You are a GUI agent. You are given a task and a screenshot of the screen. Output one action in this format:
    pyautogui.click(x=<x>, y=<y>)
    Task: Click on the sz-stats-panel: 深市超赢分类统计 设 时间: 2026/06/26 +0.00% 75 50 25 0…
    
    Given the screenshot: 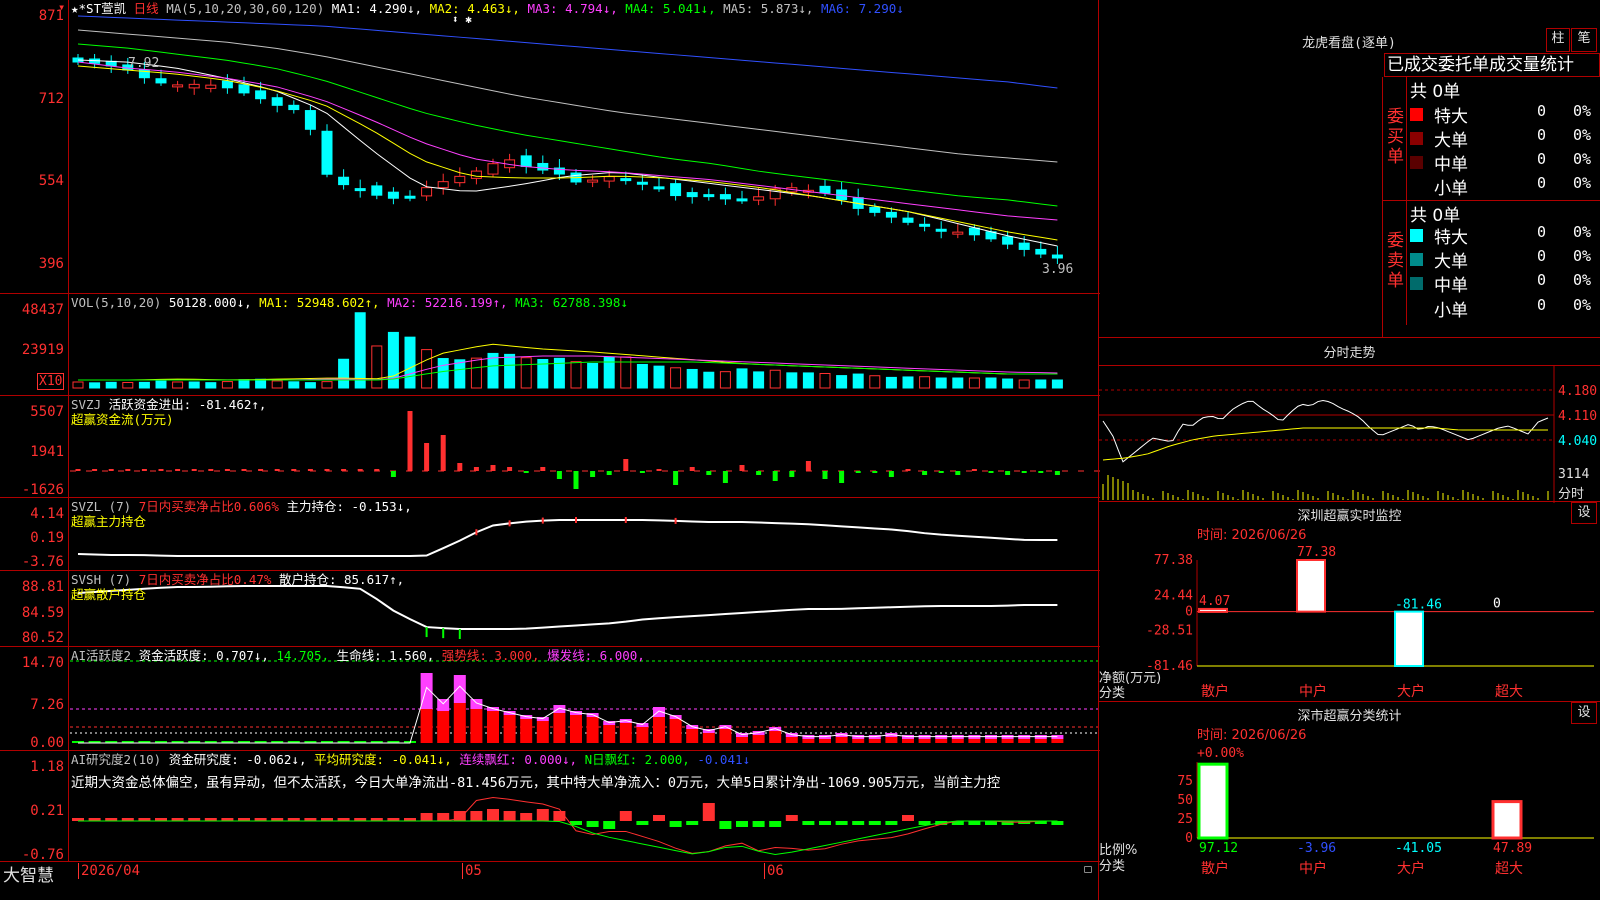 What is the action you would take?
    pyautogui.click(x=1349, y=801)
    